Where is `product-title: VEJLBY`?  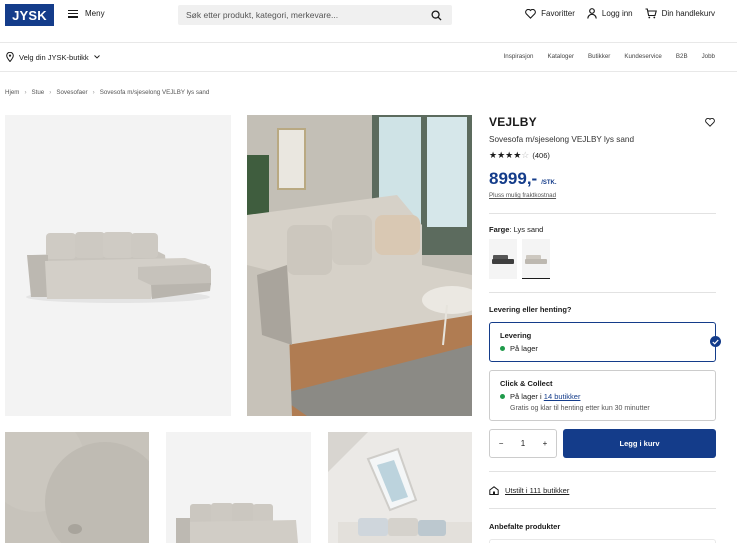 product-title: VEJLBY is located at coordinates (513, 122).